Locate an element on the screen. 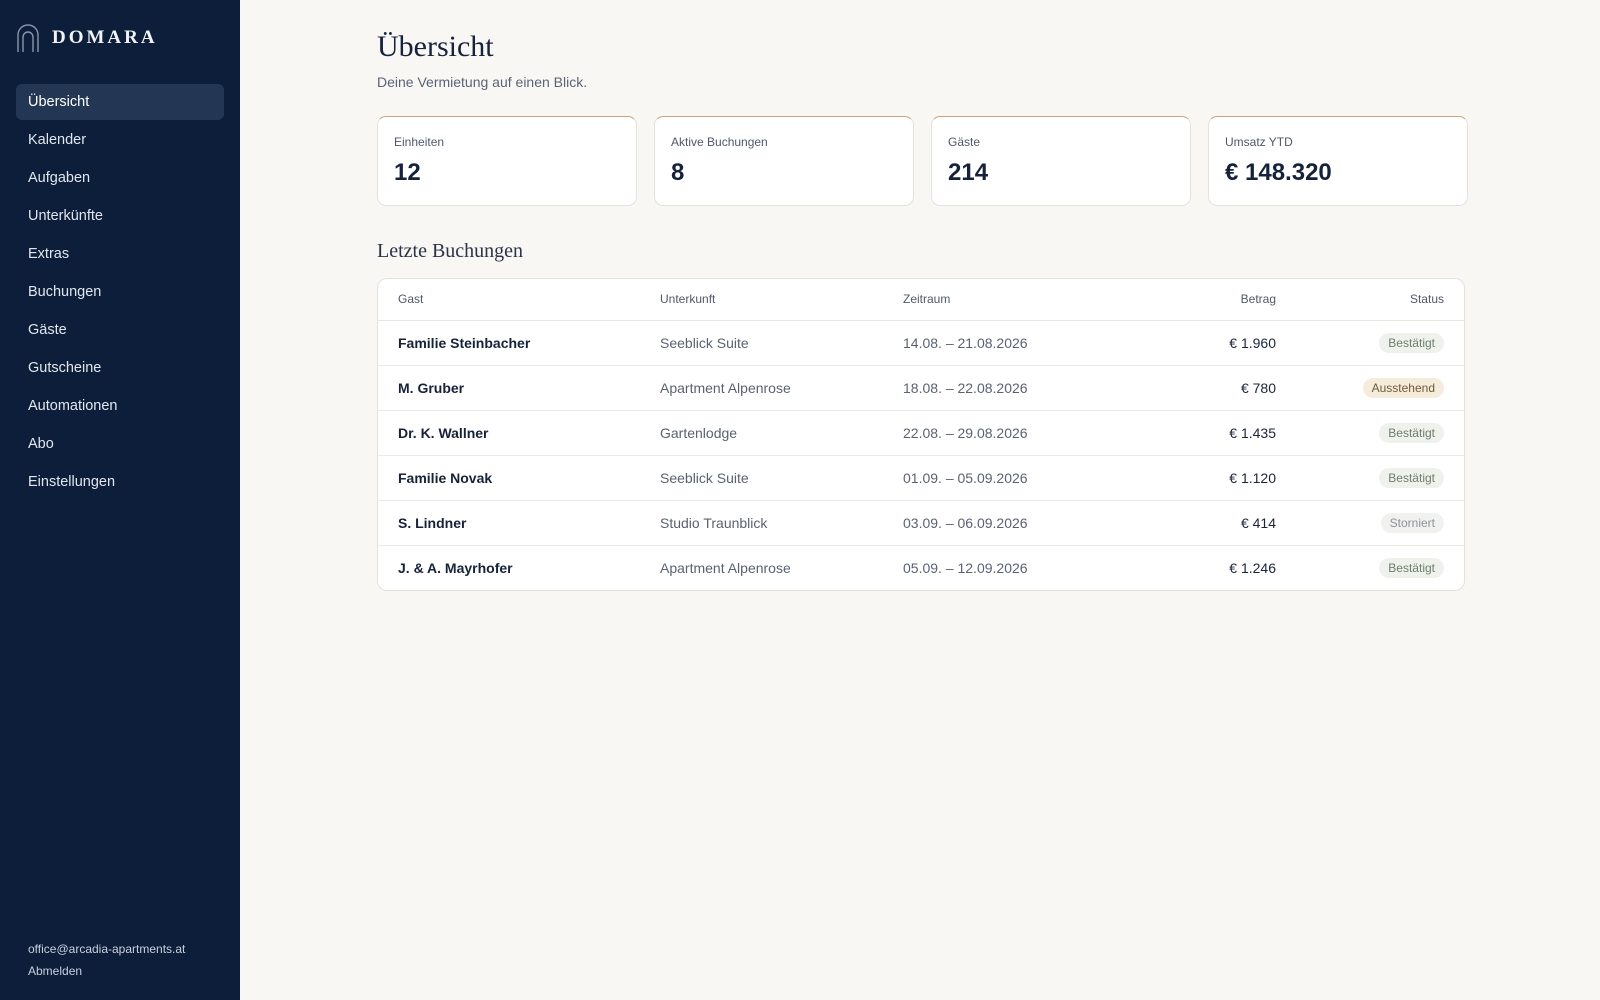 This screenshot has width=1600, height=1000. account-footer: office@arcadia-apartments.at Abmelden is located at coordinates (106, 960).